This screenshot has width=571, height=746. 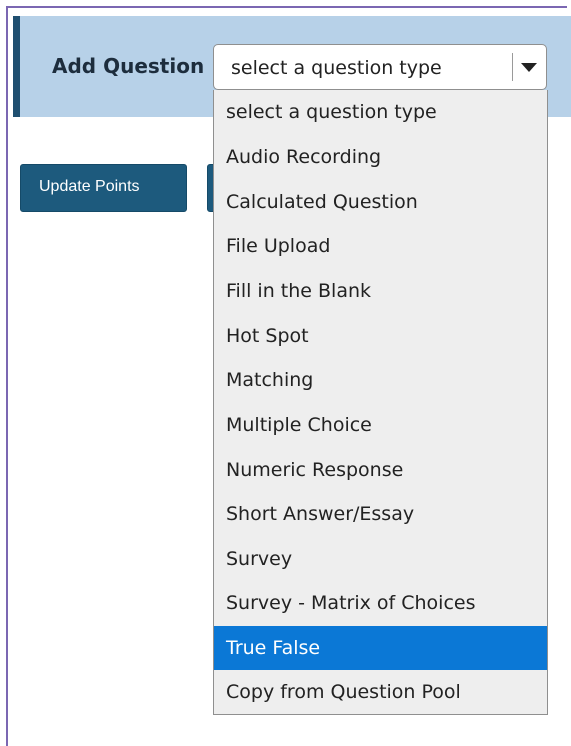 I want to click on option-label: Multiple Choice, so click(x=299, y=425).